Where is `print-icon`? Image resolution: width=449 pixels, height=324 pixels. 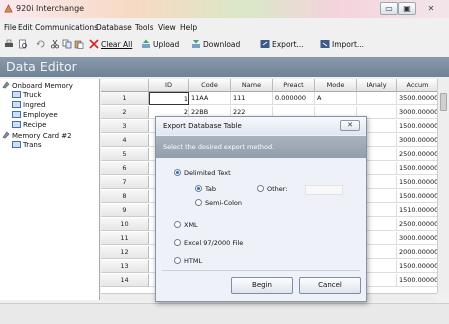
print-icon is located at coordinates (9, 44).